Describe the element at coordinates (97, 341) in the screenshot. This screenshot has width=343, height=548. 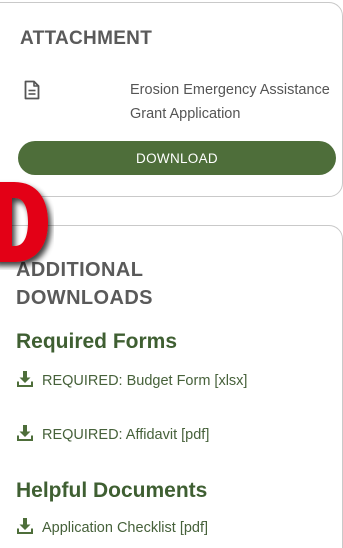
I see `section-heading-required-forms: Required Forms` at that location.